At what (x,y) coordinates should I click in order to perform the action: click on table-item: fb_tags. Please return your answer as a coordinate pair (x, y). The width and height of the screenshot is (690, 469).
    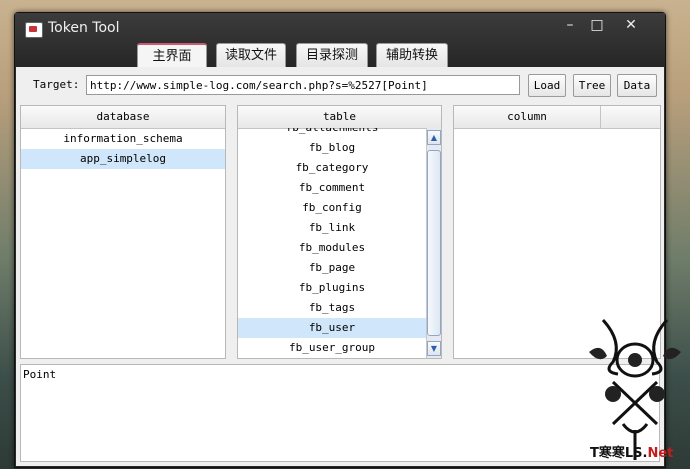
    Looking at the image, I should click on (332, 308).